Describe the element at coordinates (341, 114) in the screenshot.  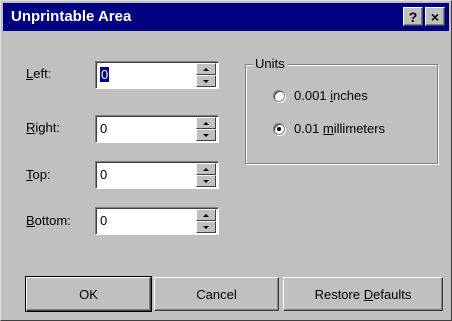
I see `units-groupbox` at that location.